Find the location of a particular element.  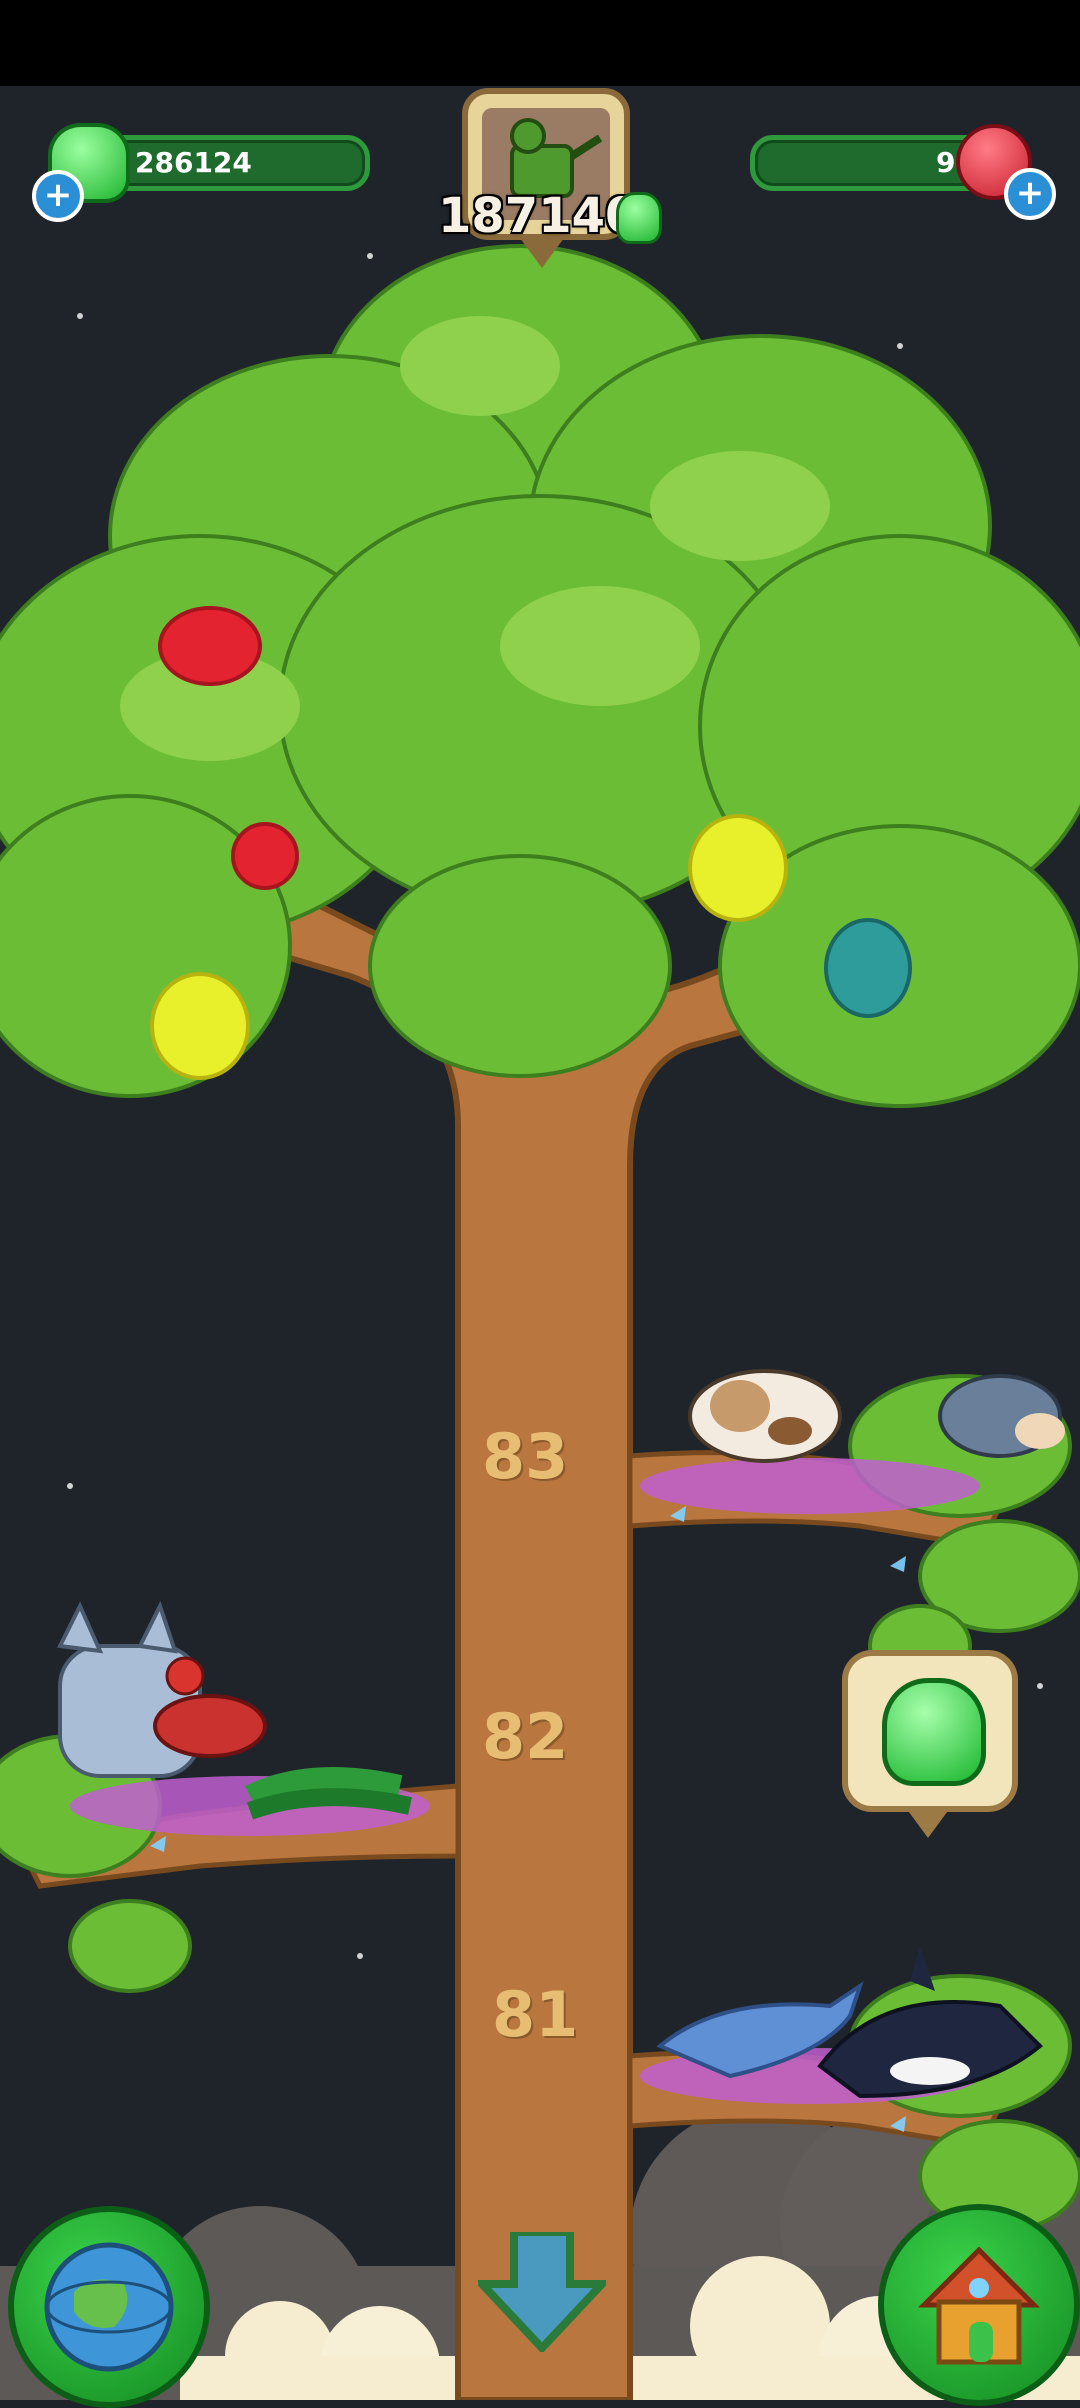

down-arrow-icon is located at coordinates (542, 2291).